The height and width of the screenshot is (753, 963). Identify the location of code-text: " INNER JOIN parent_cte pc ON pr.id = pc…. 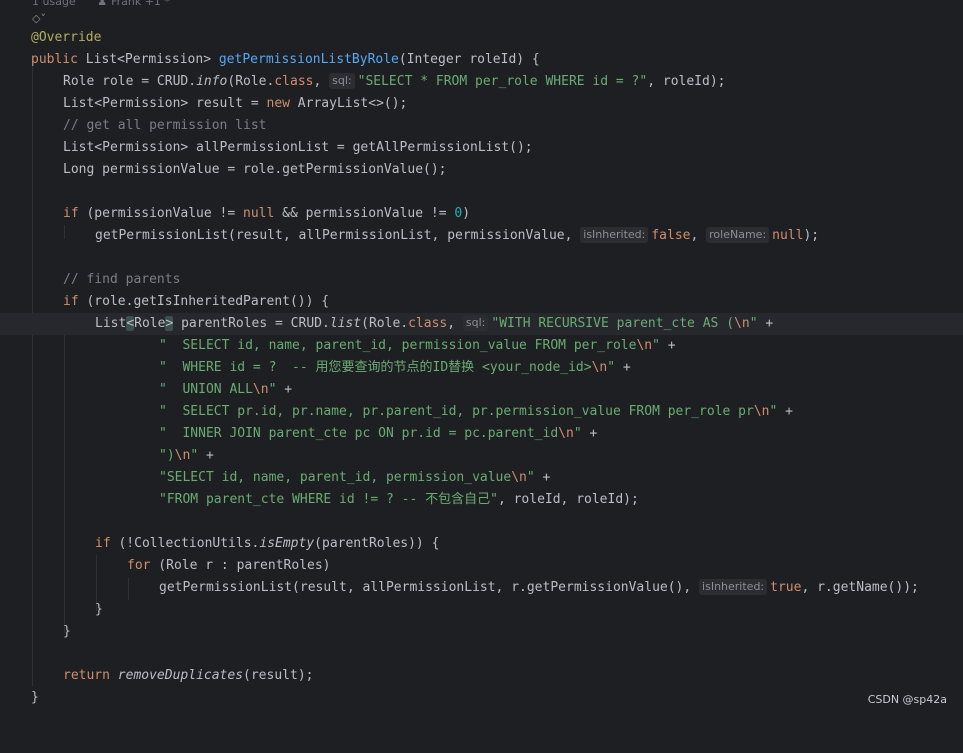
(378, 434).